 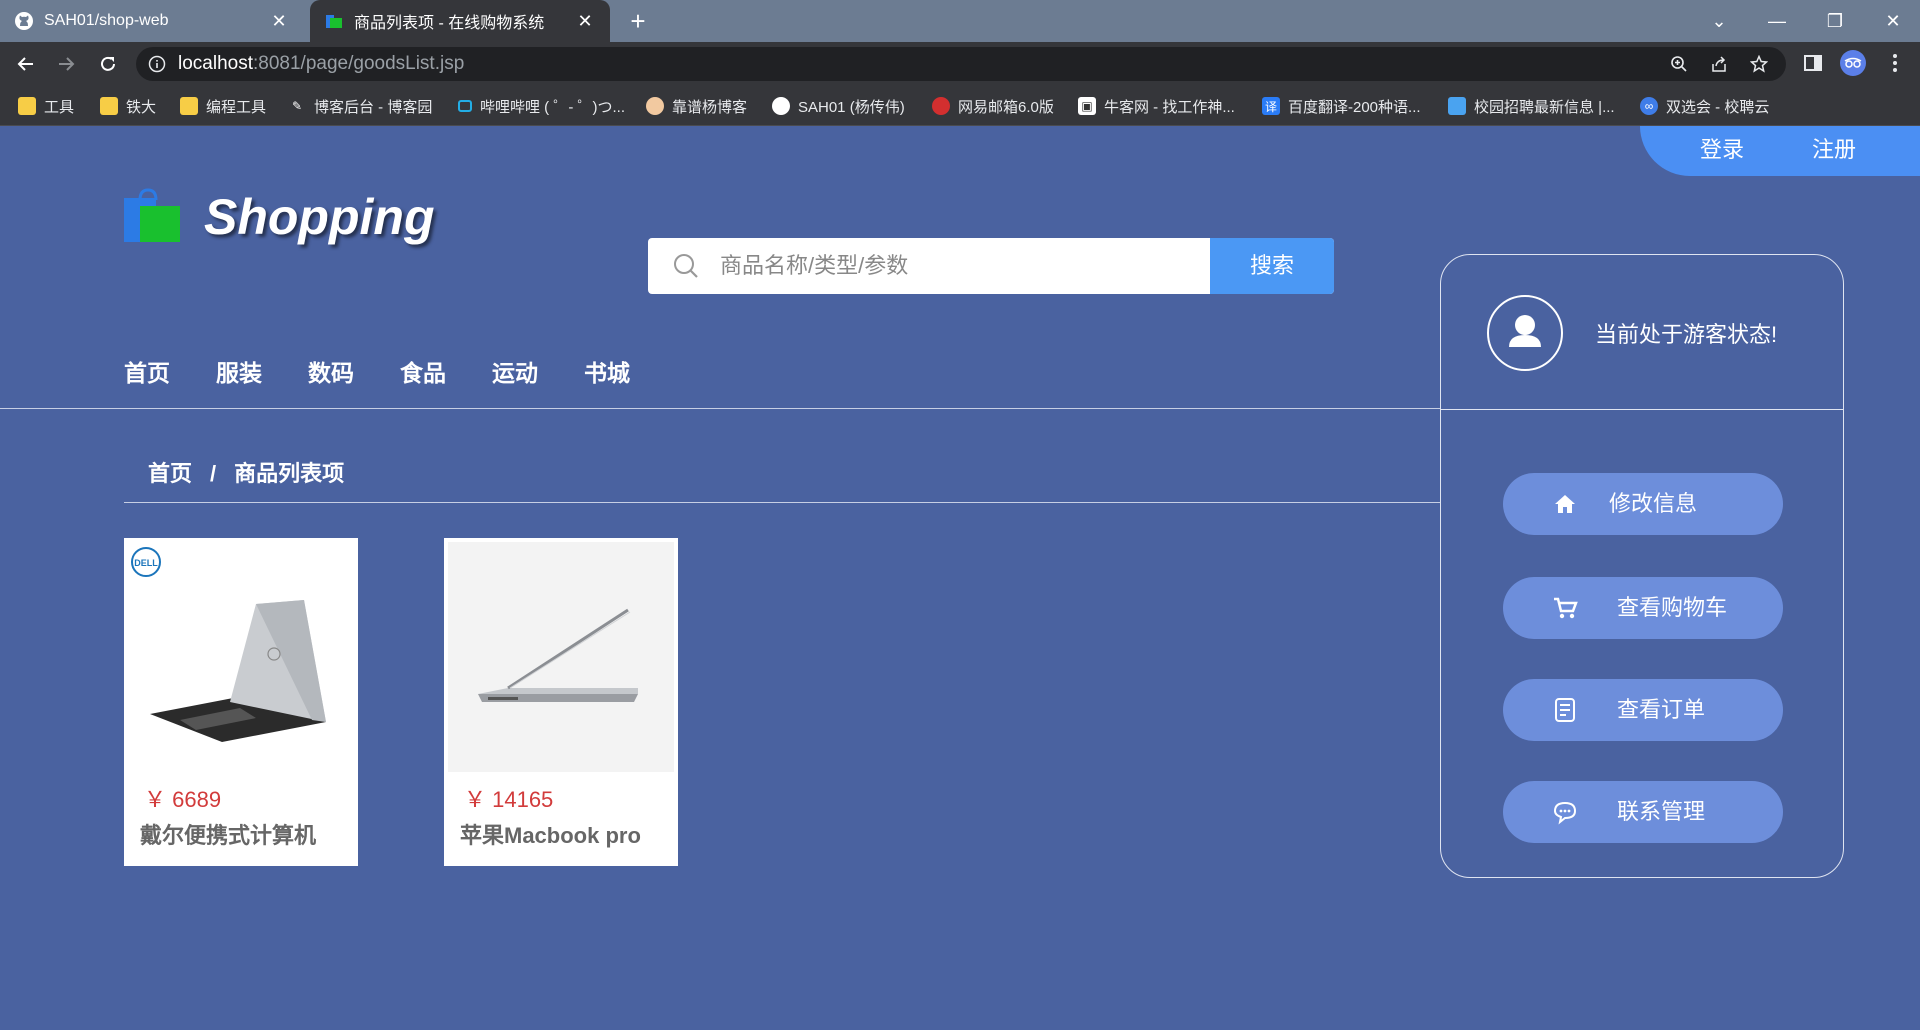 I want to click on product-card: DELL ￥ 6689 戴尔便携式计算机, so click(x=241, y=702).